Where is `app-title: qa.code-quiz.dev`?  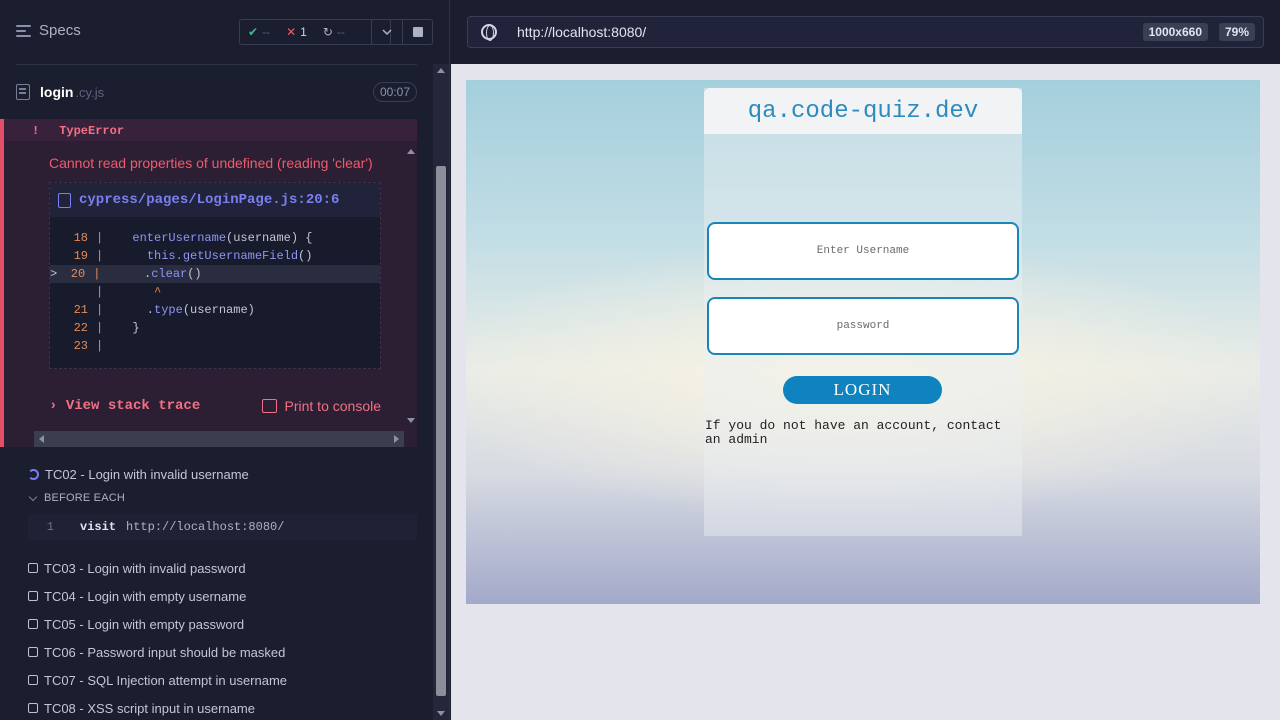
app-title: qa.code-quiz.dev is located at coordinates (863, 111).